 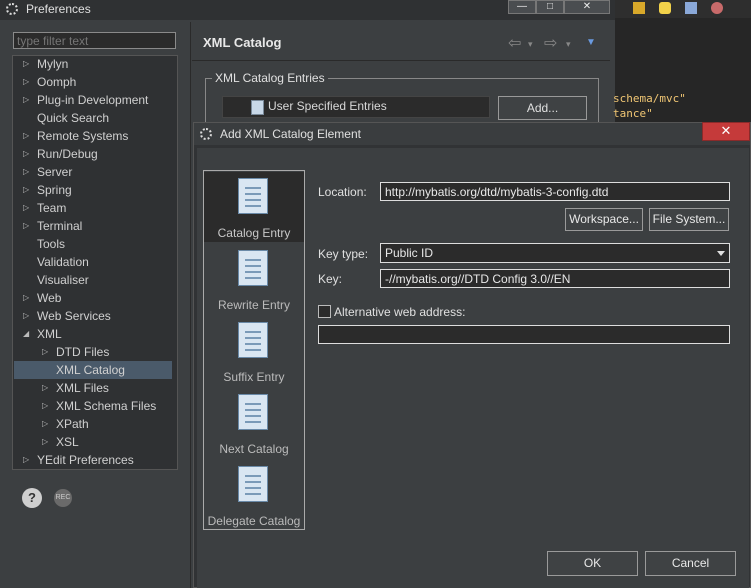 I want to click on tree-item: ▷ XML Schema Files, so click(x=99, y=406).